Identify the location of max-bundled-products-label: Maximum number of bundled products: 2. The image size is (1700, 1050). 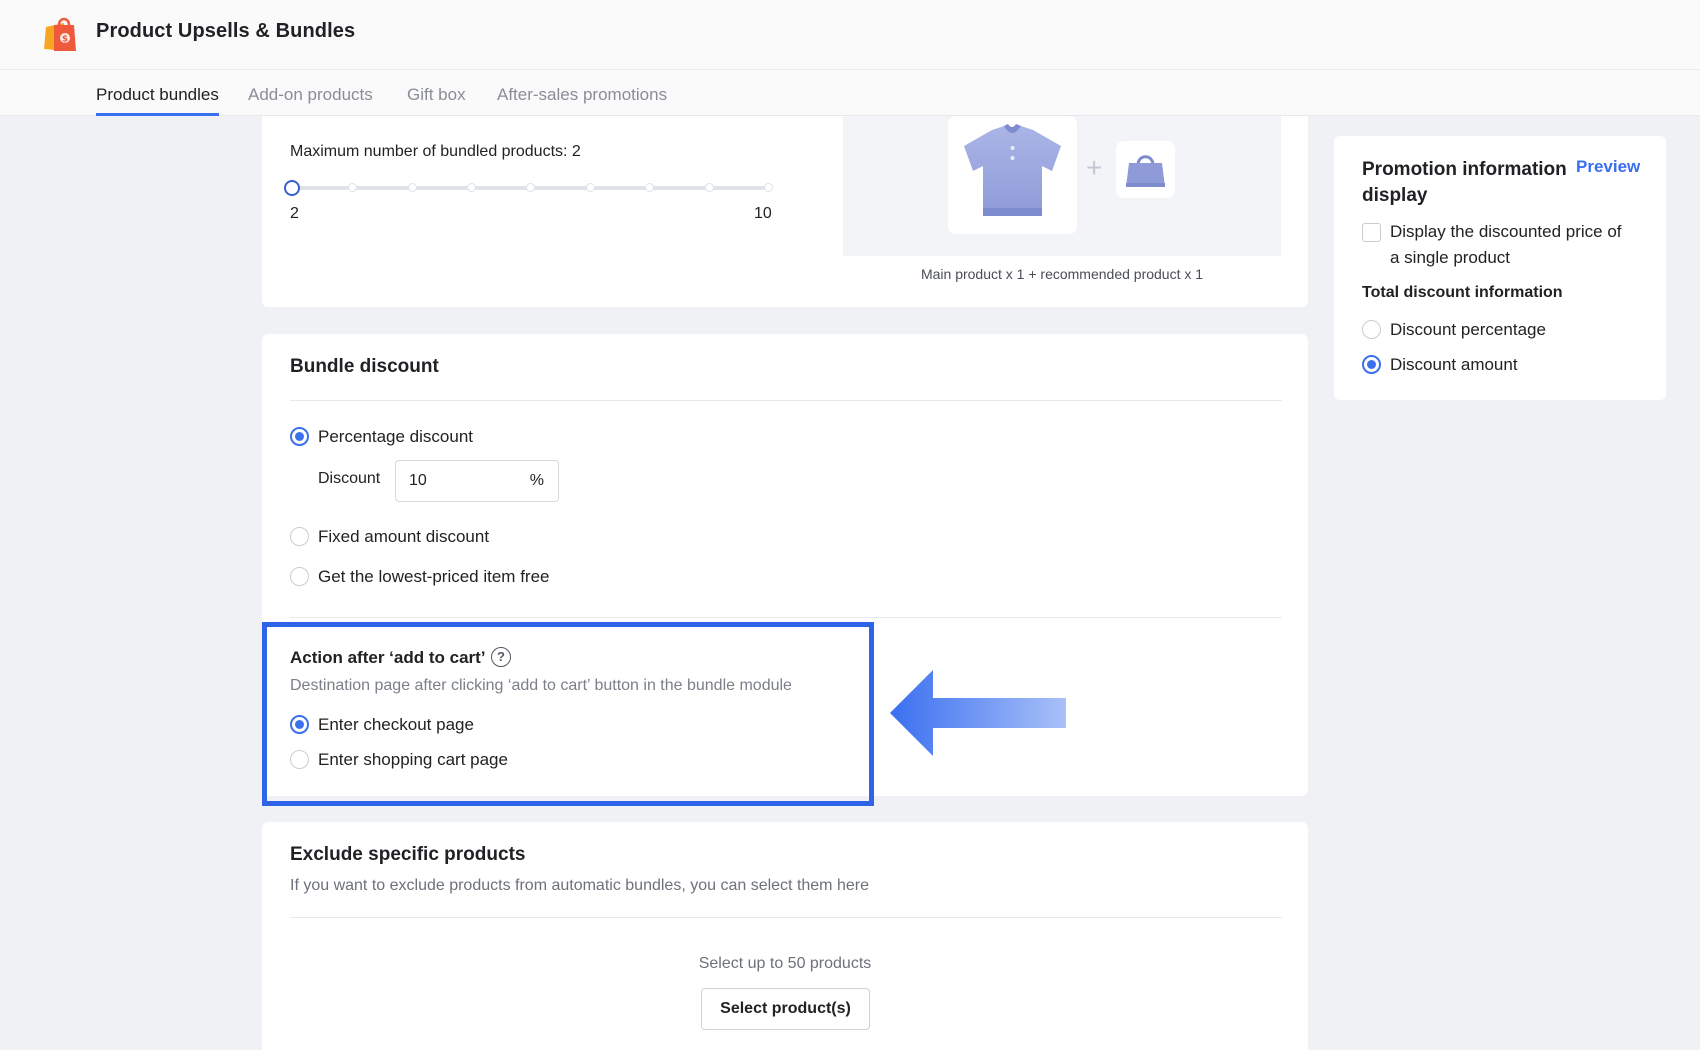
(435, 151).